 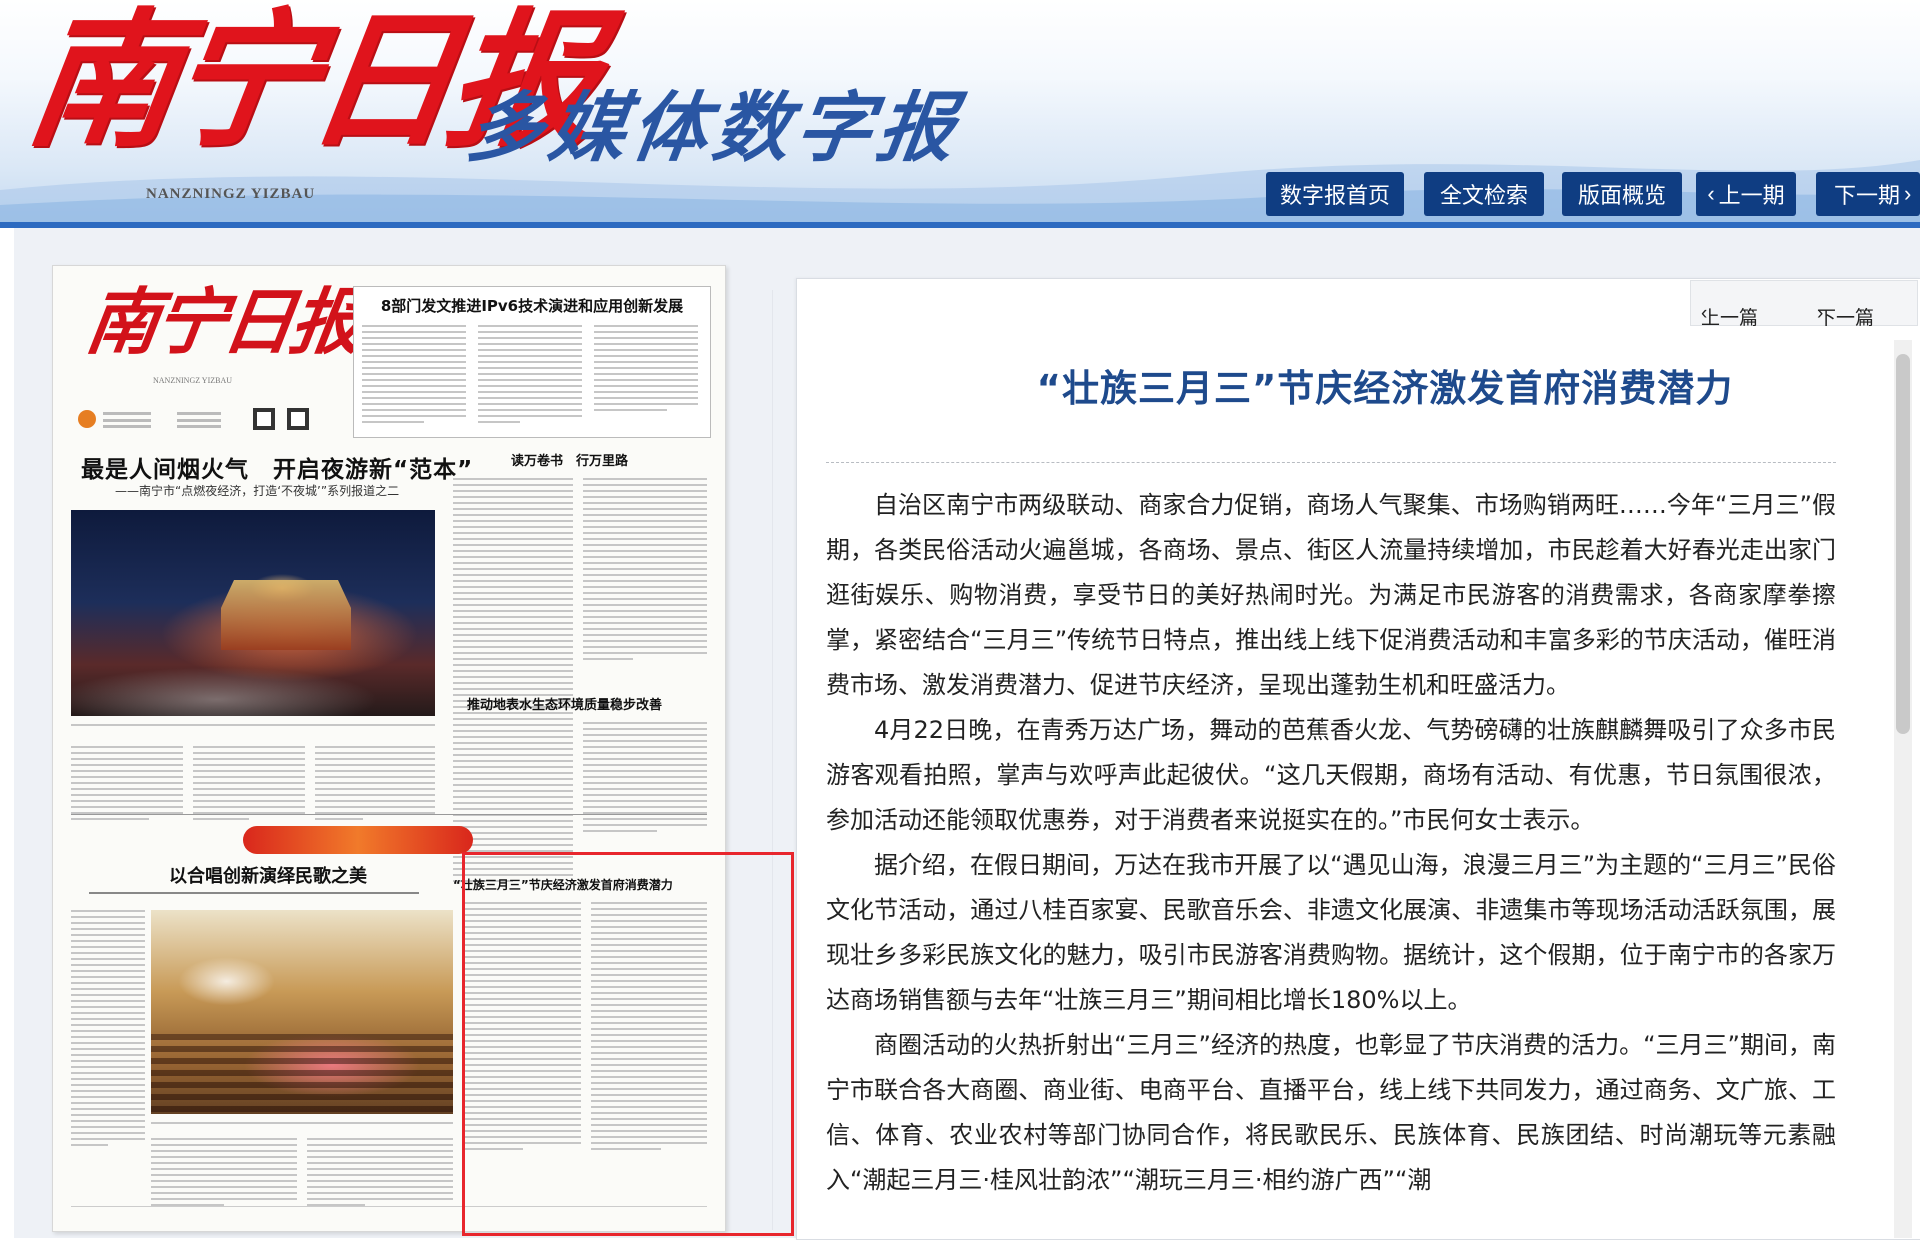 I want to click on title-divider, so click(x=1331, y=462).